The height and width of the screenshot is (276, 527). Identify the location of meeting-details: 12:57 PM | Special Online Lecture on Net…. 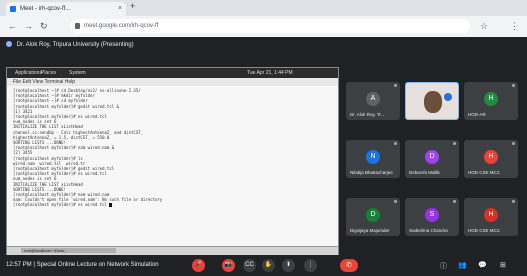
(82, 265).